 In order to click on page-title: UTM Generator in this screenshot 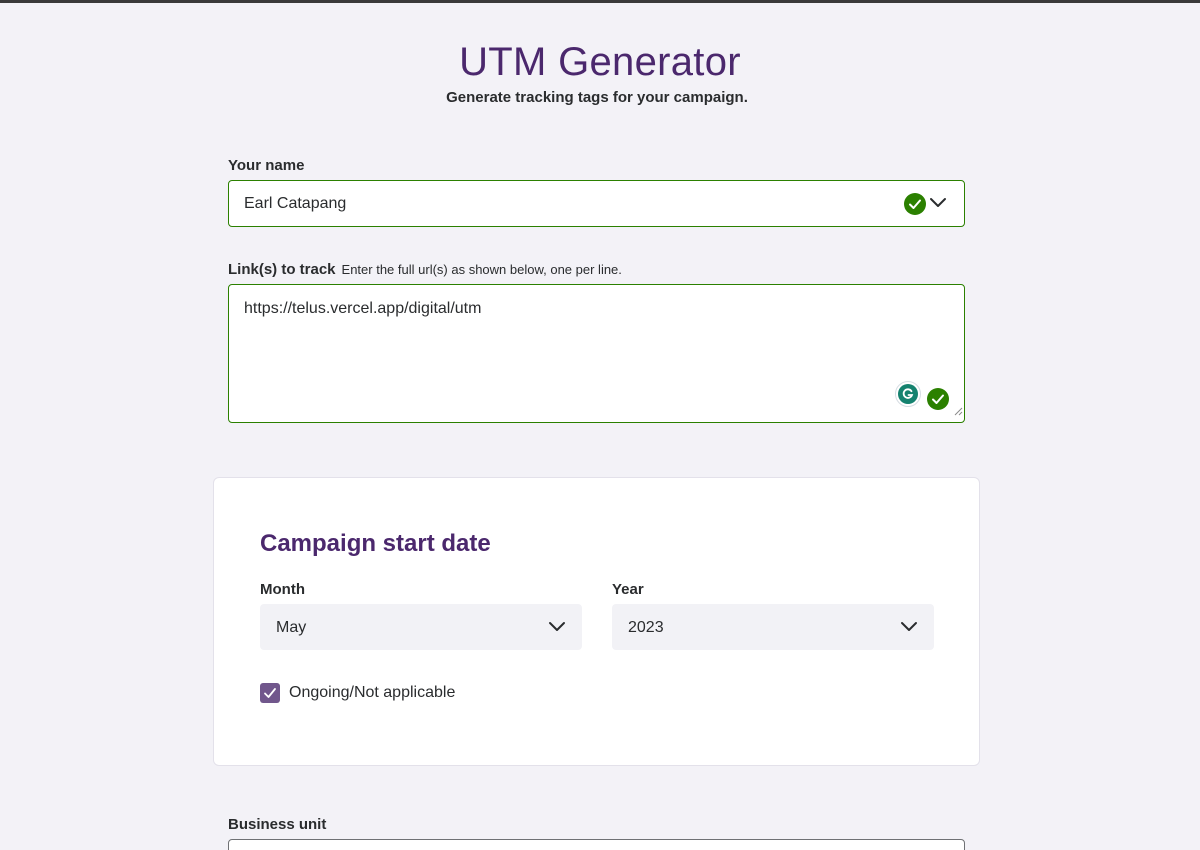, I will do `click(600, 62)`.